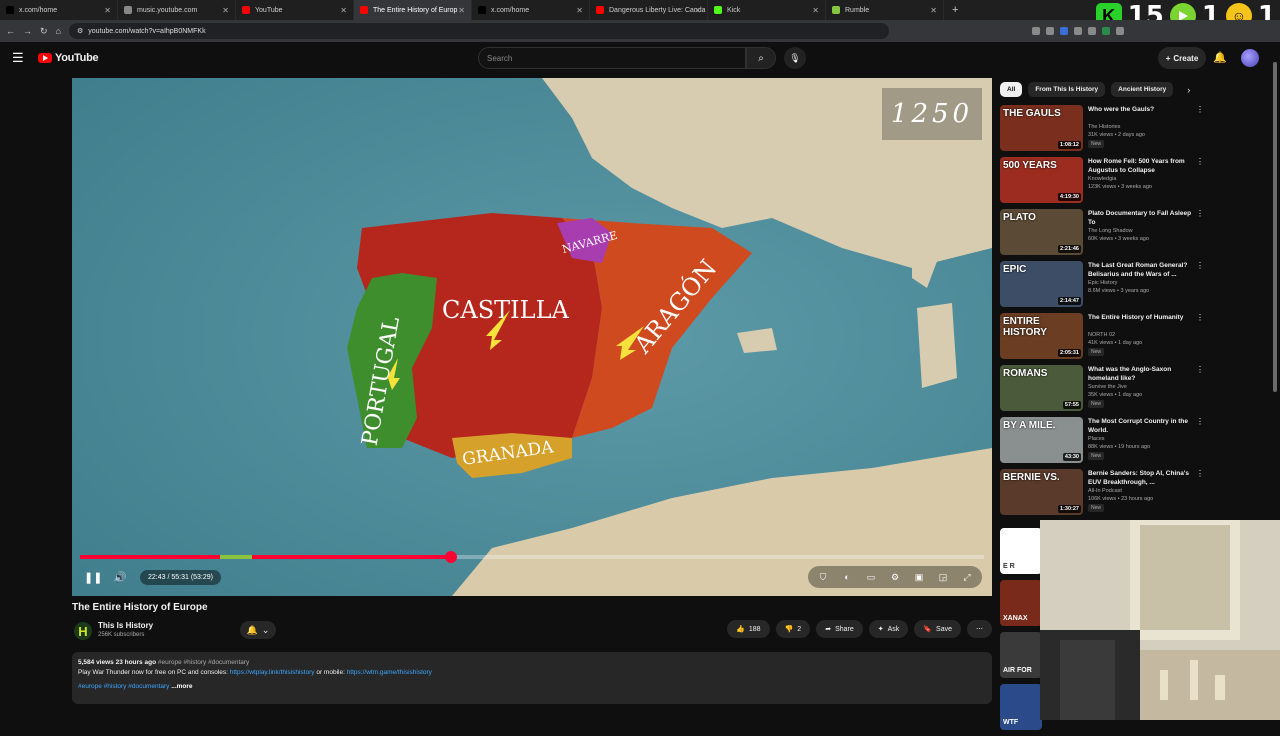  I want to click on video-thumbnail: AIR FOR, so click(1021, 655).